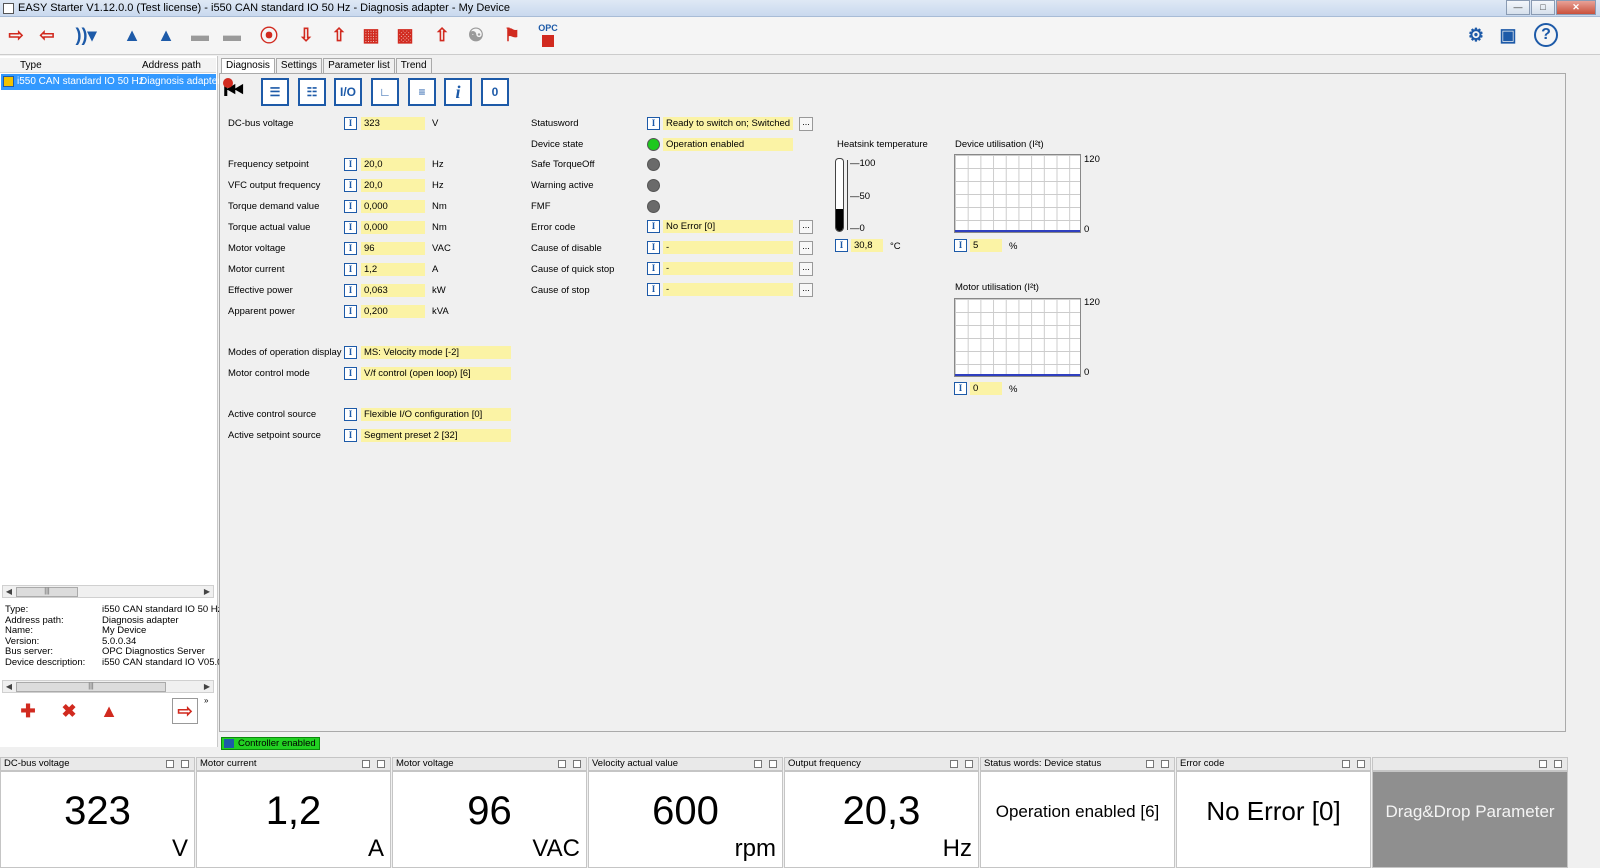  Describe the element at coordinates (312, 92) in the screenshot. I see `structure-icon: ☷` at that location.